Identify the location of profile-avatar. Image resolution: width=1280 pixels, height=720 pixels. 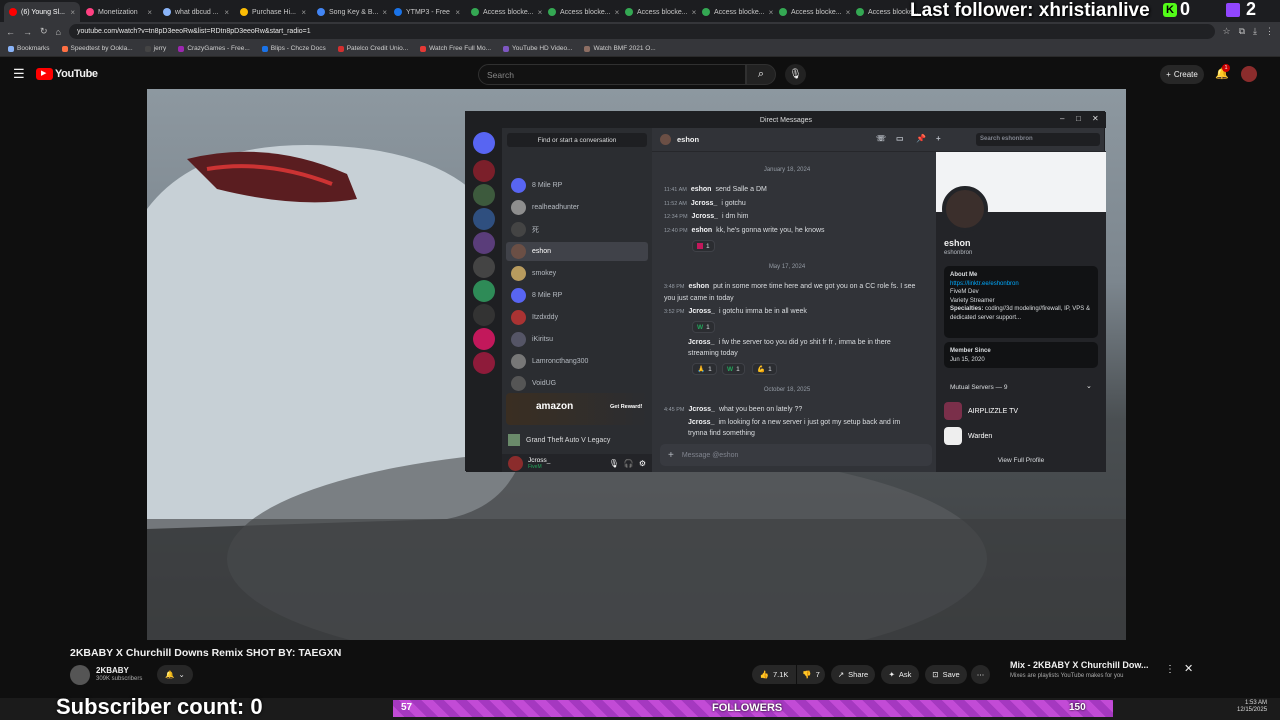
(965, 209).